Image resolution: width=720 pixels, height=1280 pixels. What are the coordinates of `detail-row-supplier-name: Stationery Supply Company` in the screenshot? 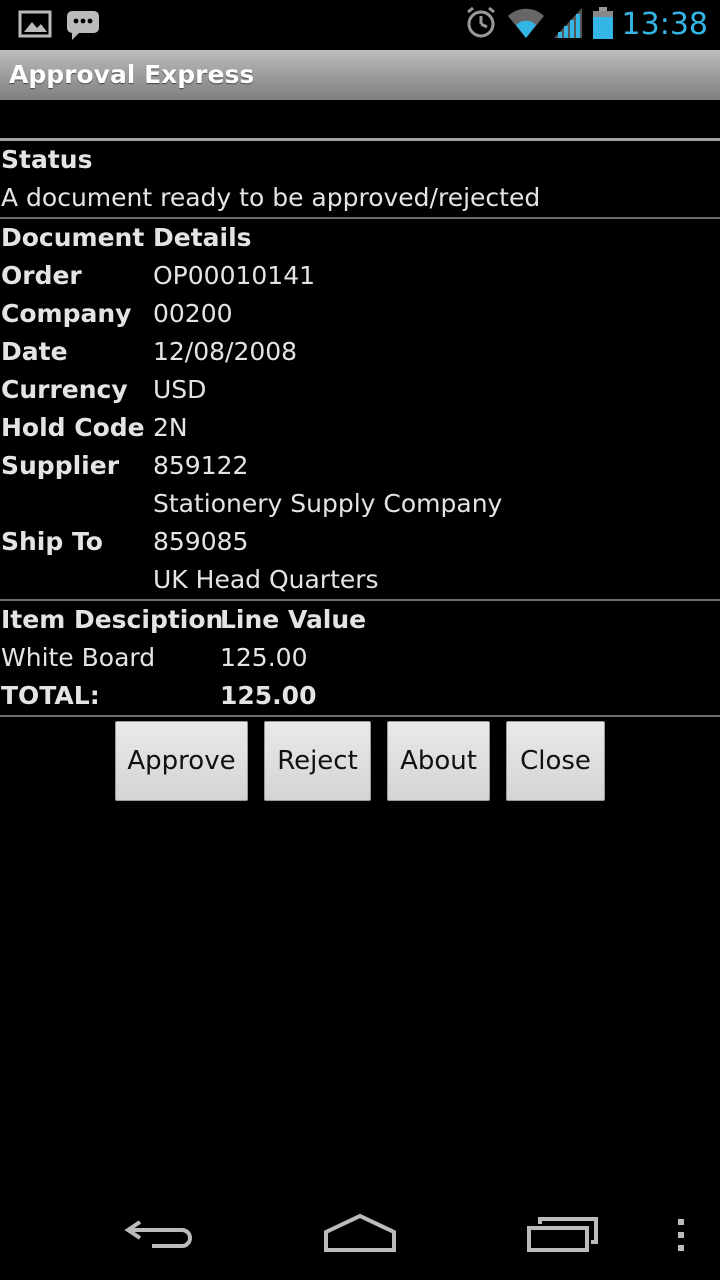 It's located at (360, 504).